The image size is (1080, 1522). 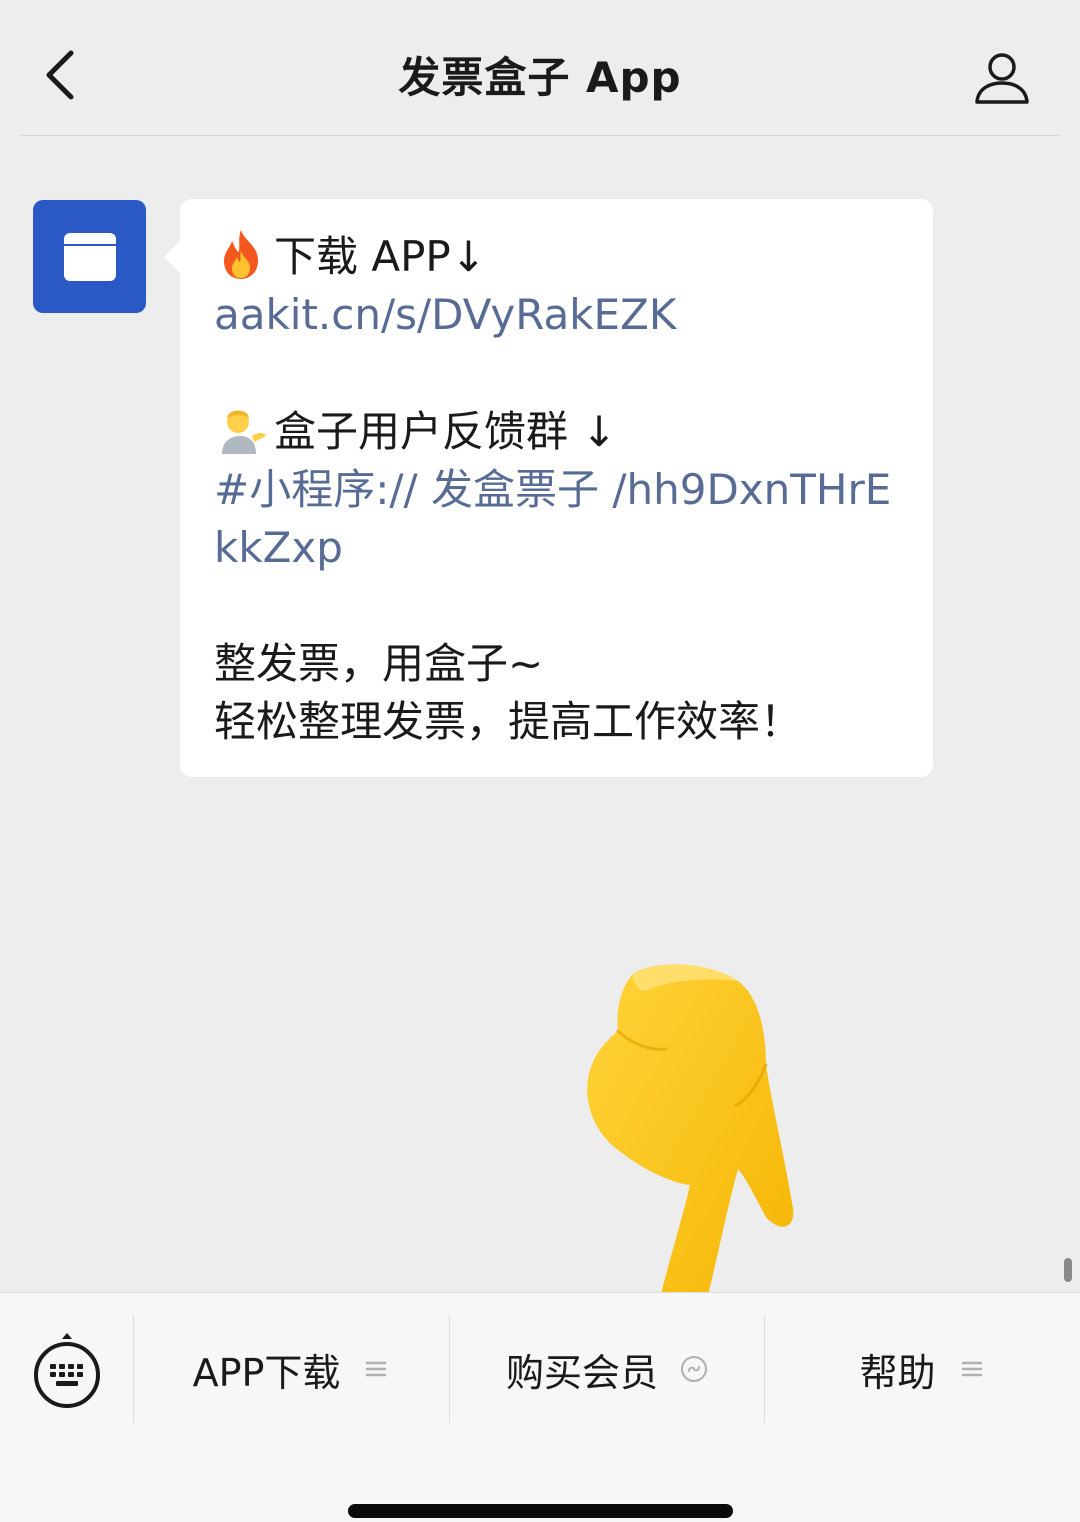 What do you see at coordinates (241, 254) in the screenshot?
I see `fire-emoji` at bounding box center [241, 254].